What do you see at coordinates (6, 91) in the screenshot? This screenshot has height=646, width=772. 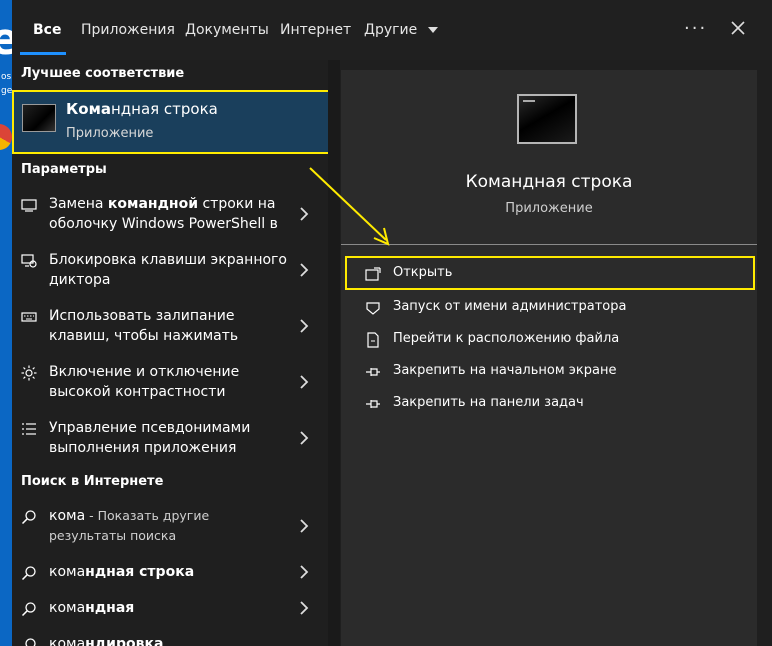 I see `desktop-icon-text: ge` at bounding box center [6, 91].